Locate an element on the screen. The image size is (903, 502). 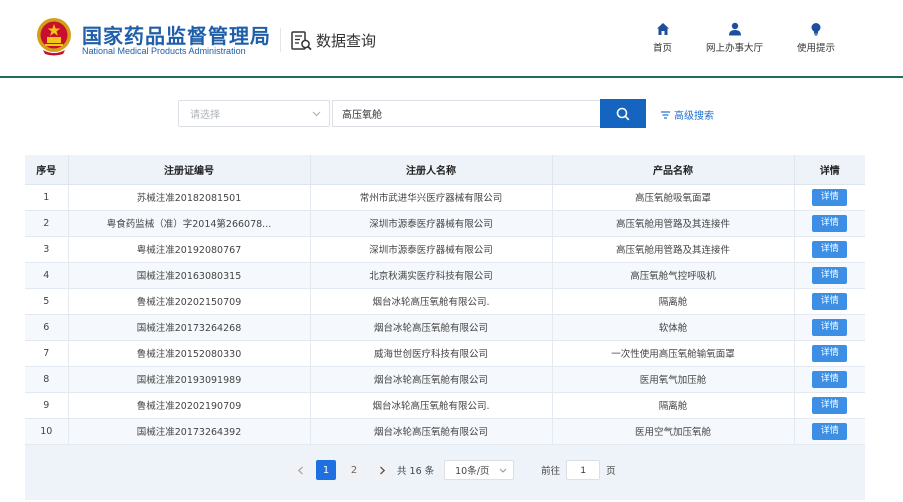
prev-page-button is located at coordinates (300, 470).